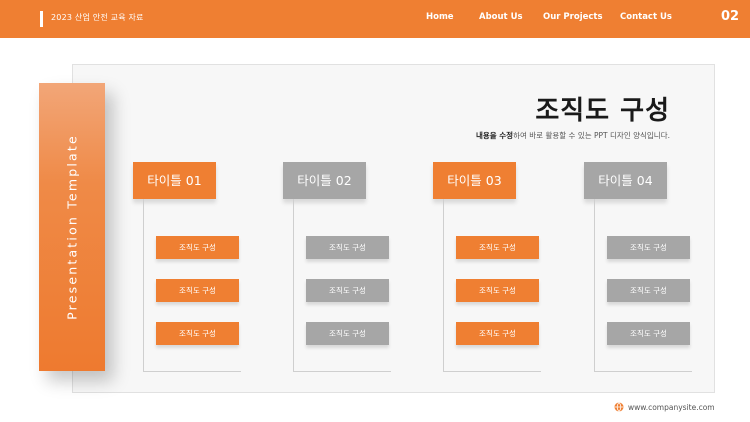  I want to click on side-accent-bar: Presentation Template, so click(72, 227).